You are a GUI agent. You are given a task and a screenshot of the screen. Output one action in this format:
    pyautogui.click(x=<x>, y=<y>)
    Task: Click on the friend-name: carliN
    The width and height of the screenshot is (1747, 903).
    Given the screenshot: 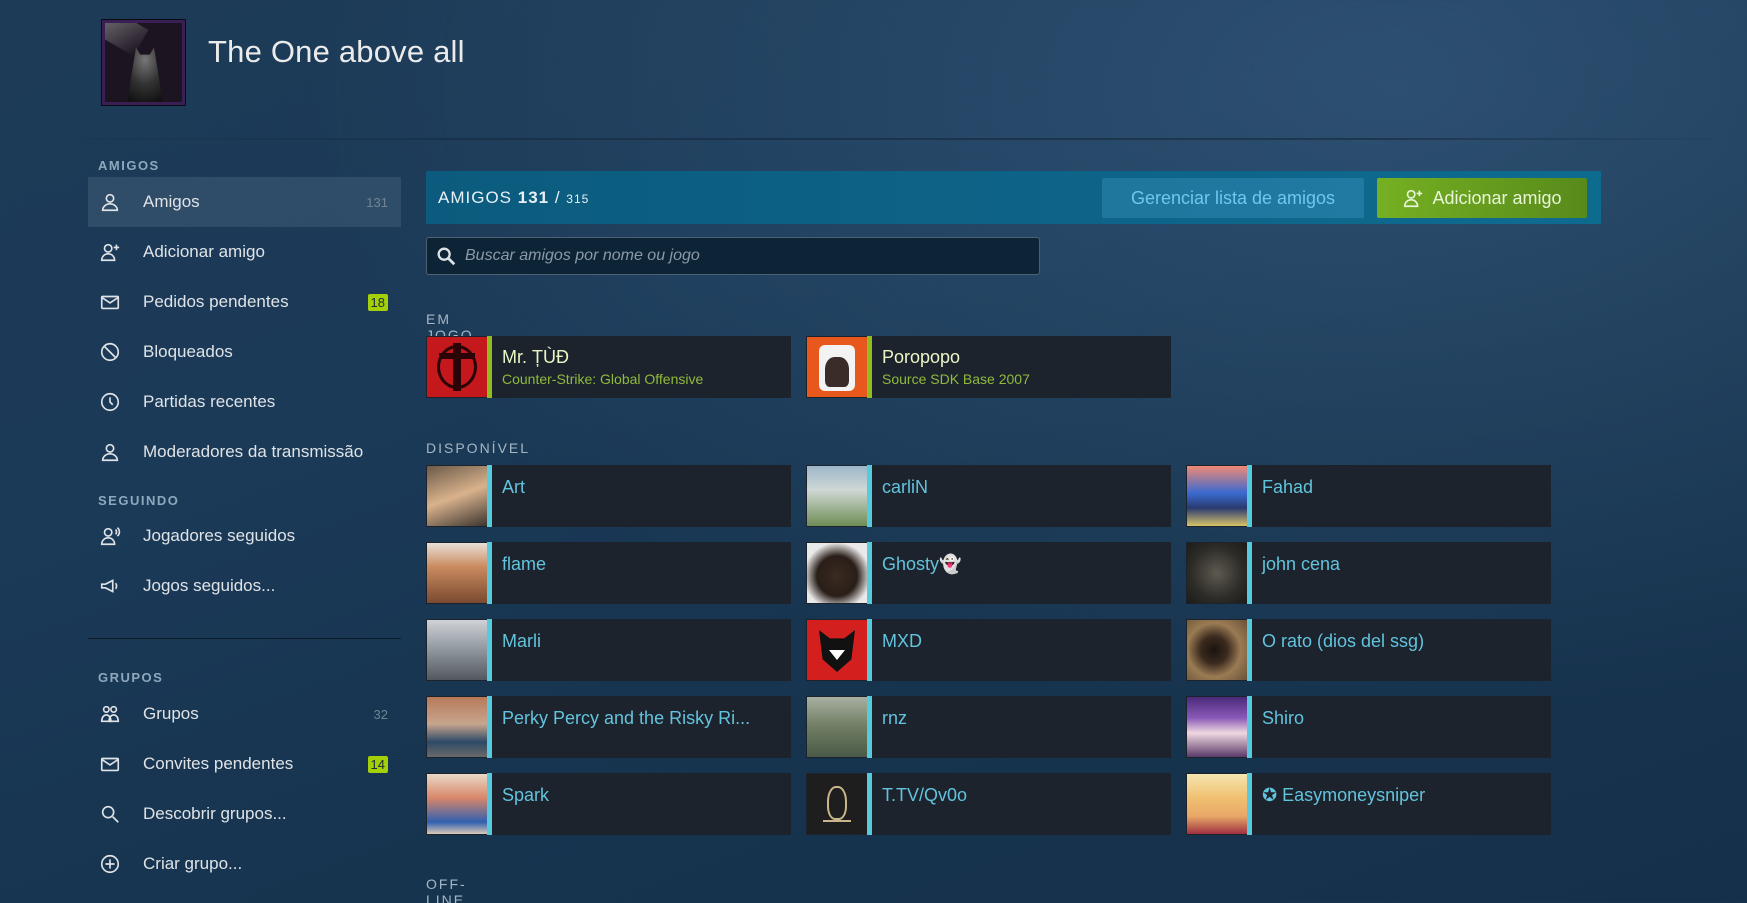 What is the action you would take?
    pyautogui.click(x=905, y=487)
    